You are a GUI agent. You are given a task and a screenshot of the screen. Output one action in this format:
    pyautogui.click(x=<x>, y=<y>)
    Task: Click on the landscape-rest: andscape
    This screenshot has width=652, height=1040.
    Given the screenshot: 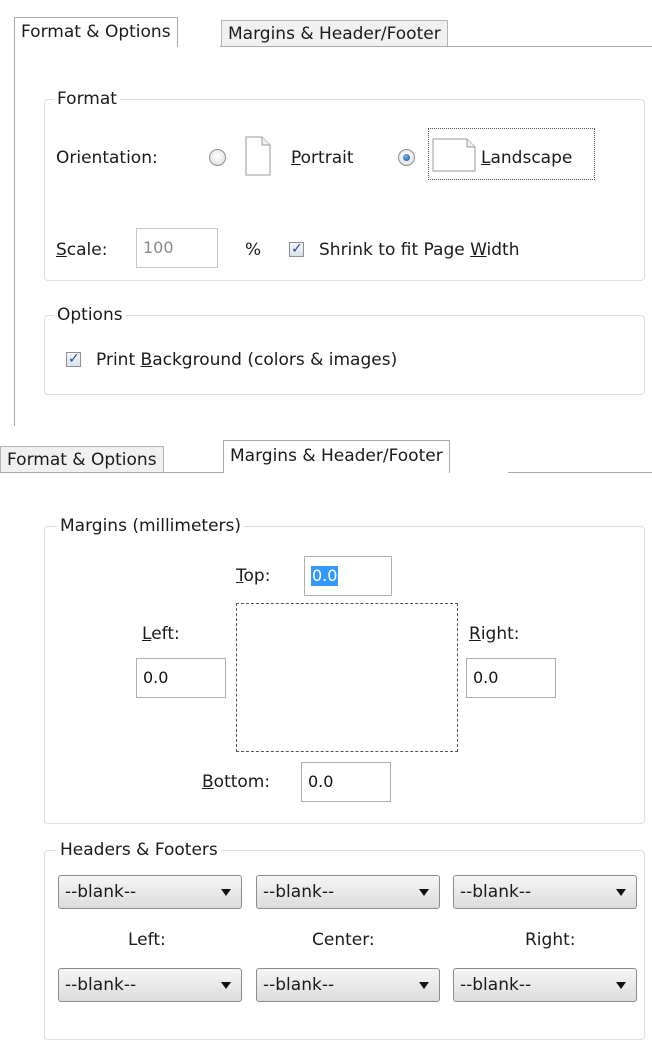 What is the action you would take?
    pyautogui.click(x=531, y=158)
    